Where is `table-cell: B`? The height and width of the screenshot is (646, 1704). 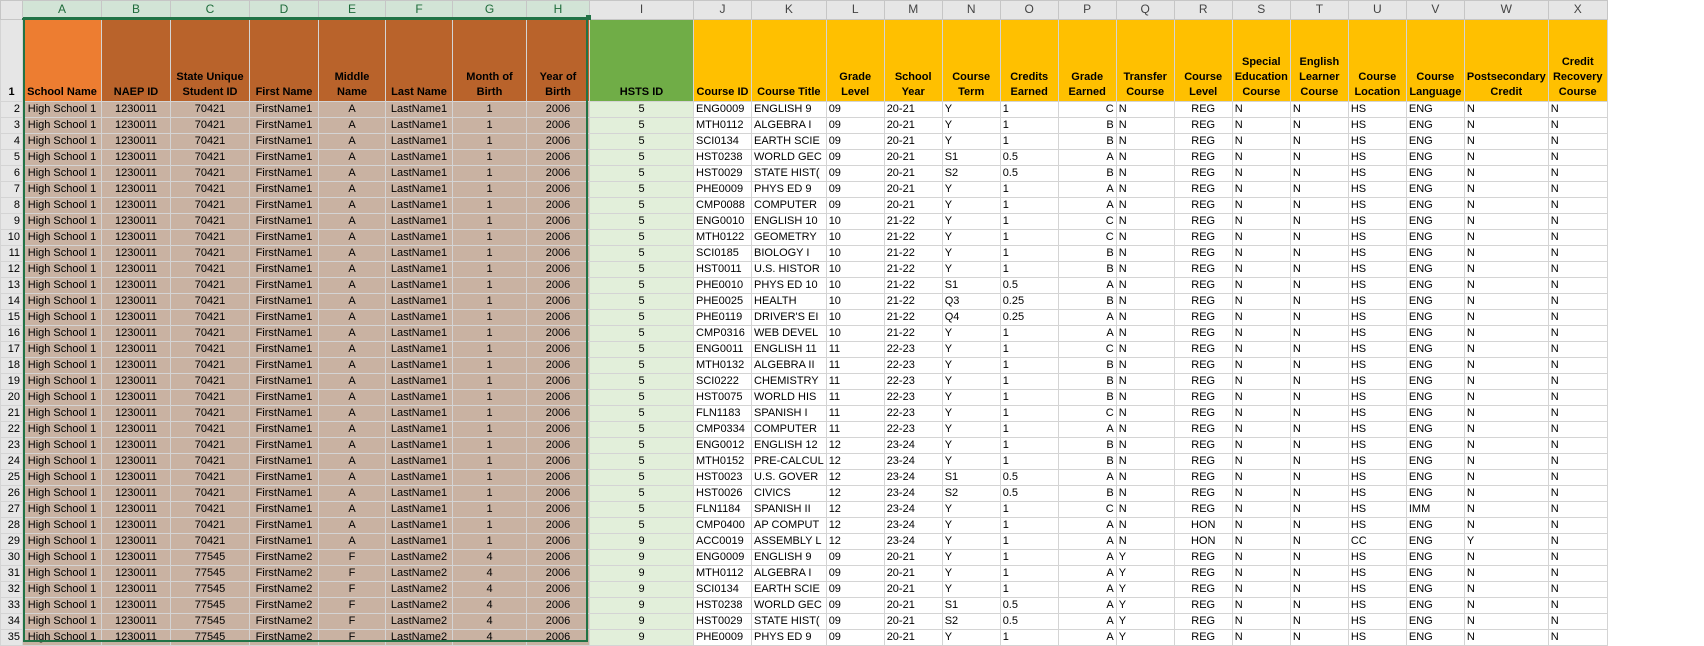
table-cell: B is located at coordinates (1087, 173).